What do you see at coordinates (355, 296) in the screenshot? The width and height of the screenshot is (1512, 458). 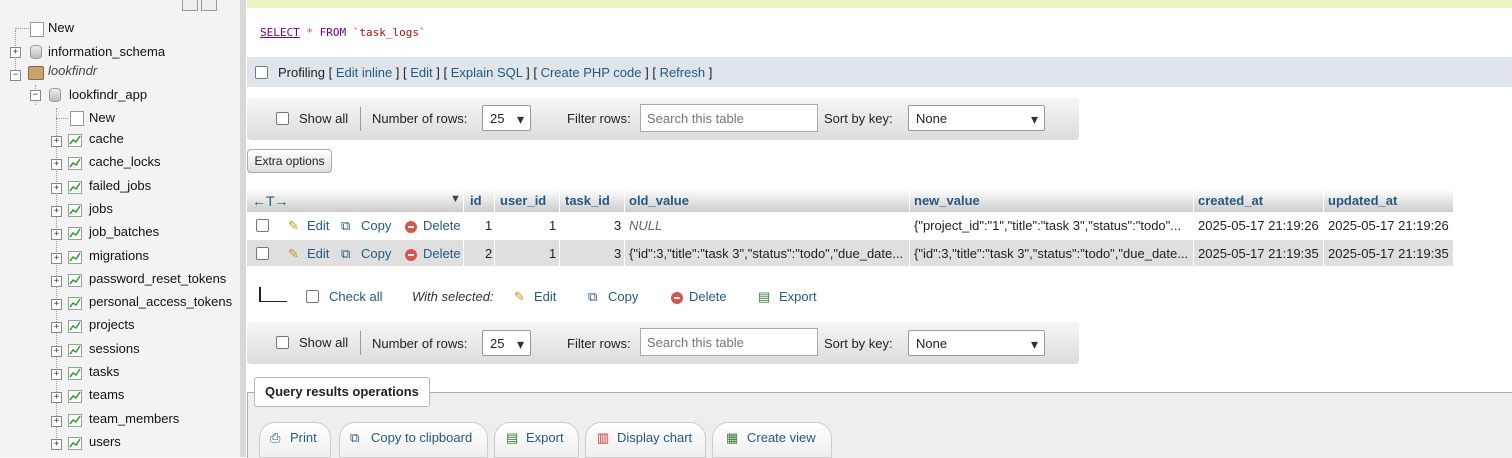 I see `check-all-label: Check all` at bounding box center [355, 296].